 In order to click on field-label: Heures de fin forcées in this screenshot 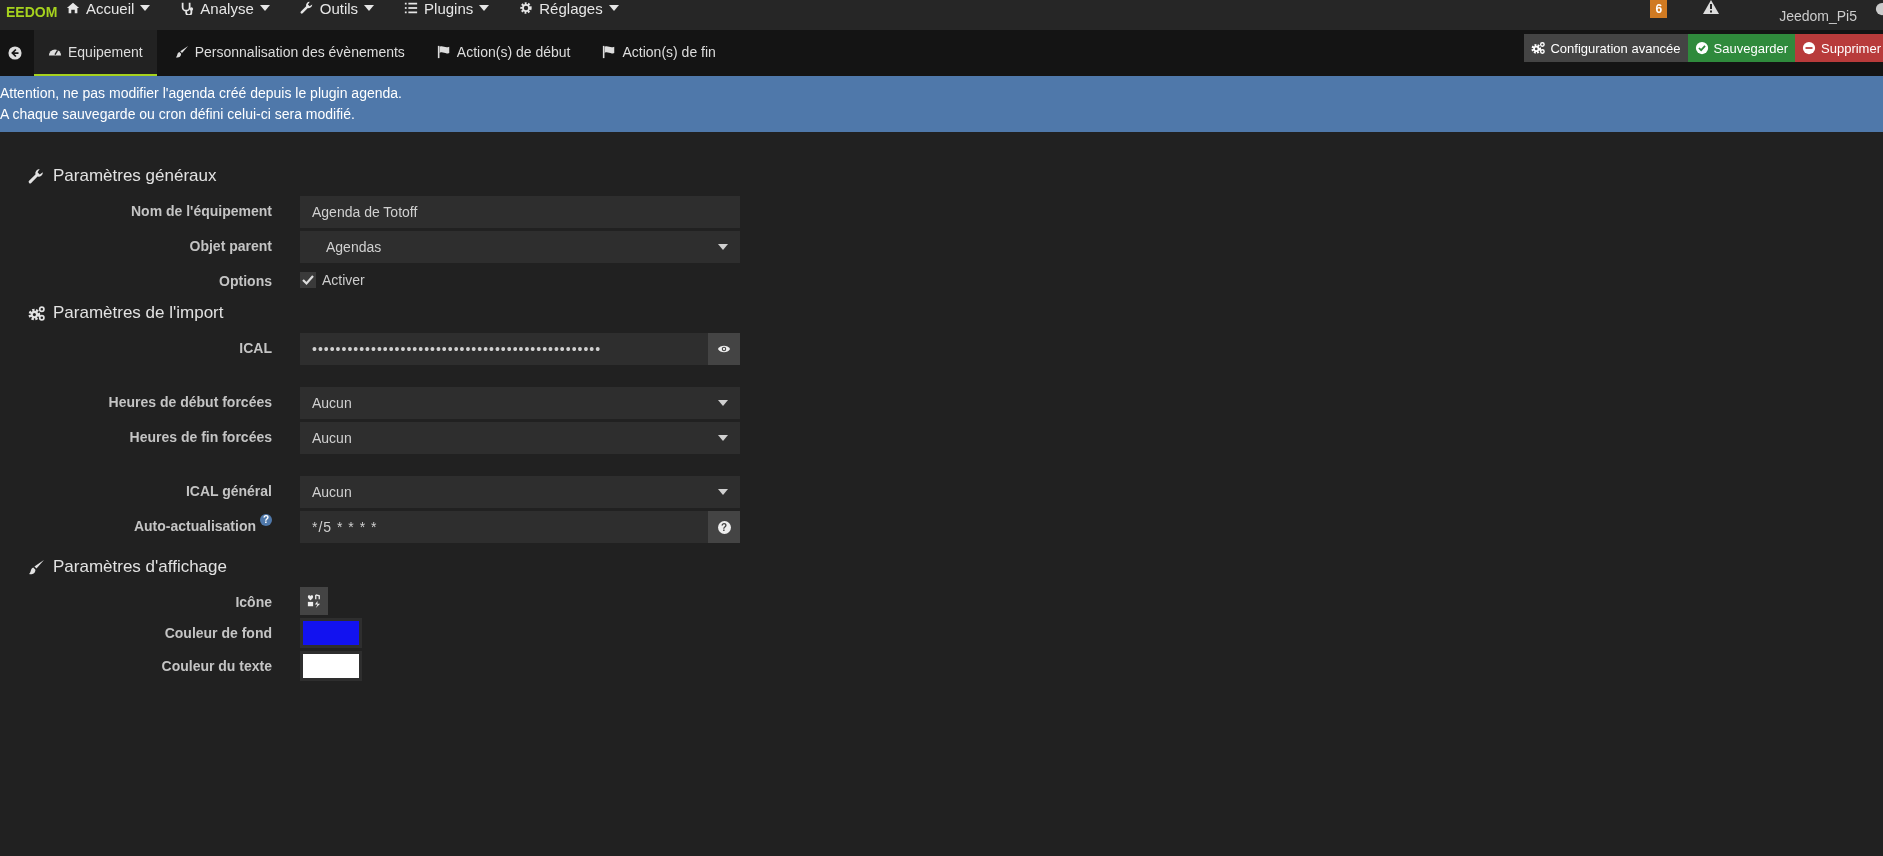, I will do `click(200, 437)`.